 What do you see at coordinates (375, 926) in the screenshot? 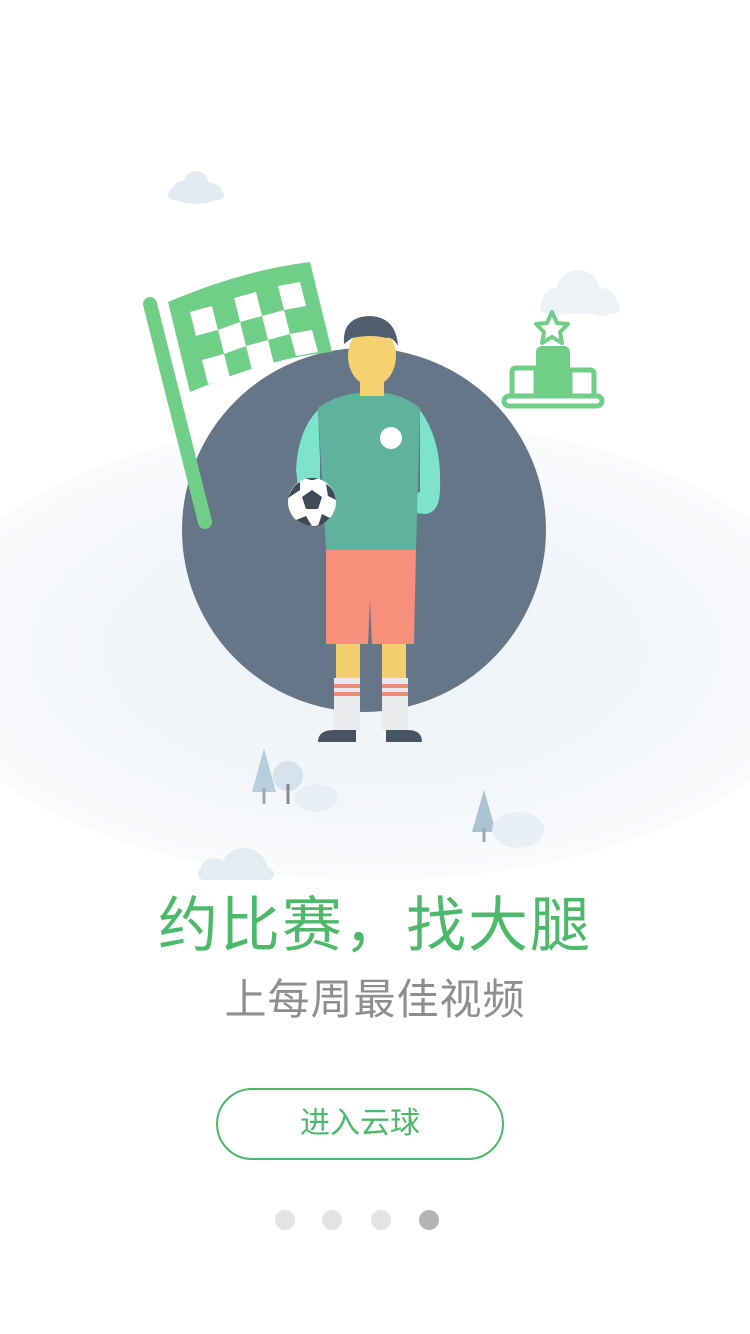
I see `onboarding-headline: 约比赛，找大腿` at bounding box center [375, 926].